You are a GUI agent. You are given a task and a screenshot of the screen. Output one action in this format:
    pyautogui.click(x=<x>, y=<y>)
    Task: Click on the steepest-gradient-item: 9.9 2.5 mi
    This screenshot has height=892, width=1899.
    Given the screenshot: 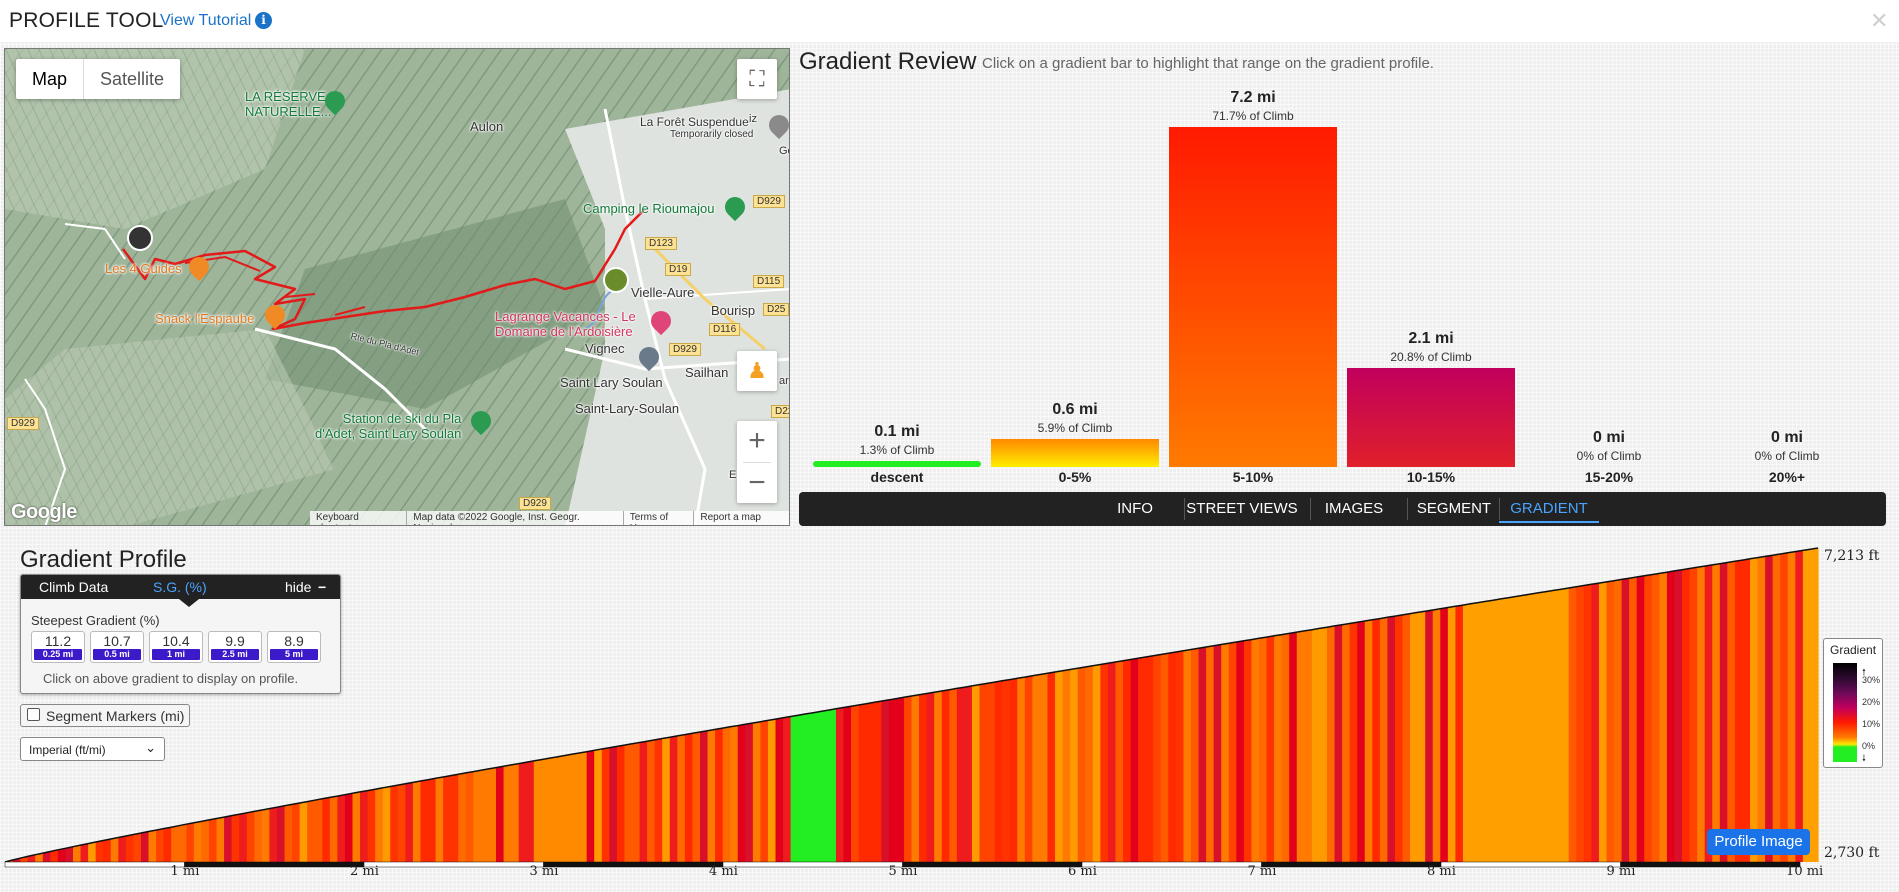 What is the action you would take?
    pyautogui.click(x=235, y=647)
    